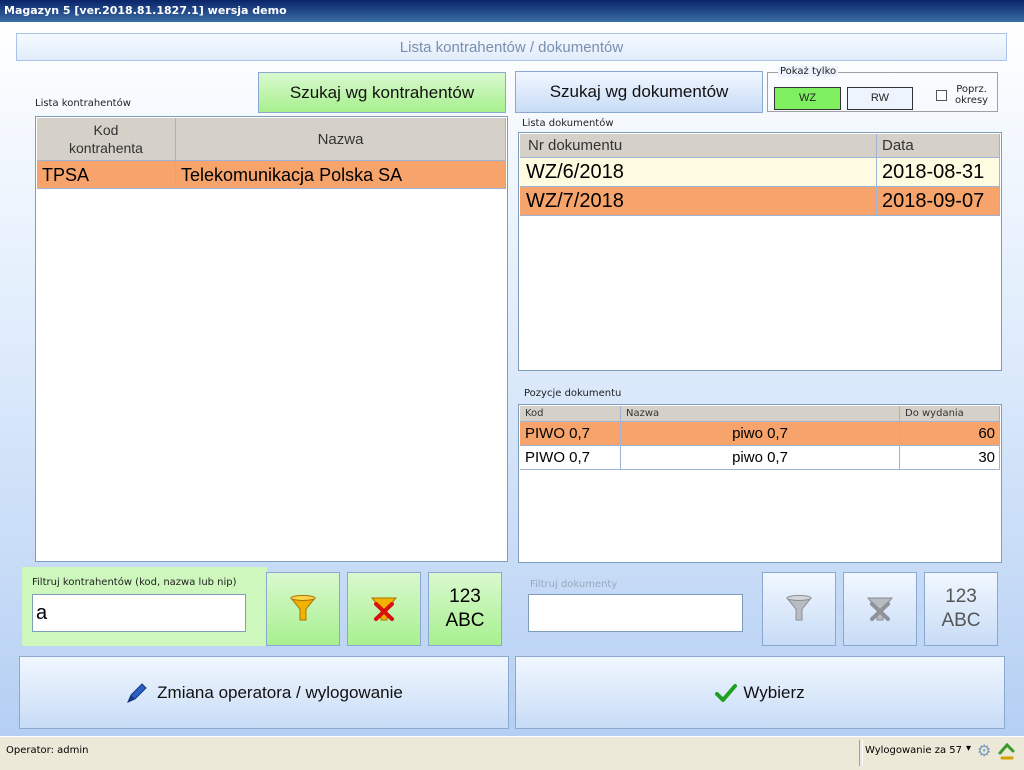  I want to click on dropdown-arrow-icon: ▾, so click(968, 748).